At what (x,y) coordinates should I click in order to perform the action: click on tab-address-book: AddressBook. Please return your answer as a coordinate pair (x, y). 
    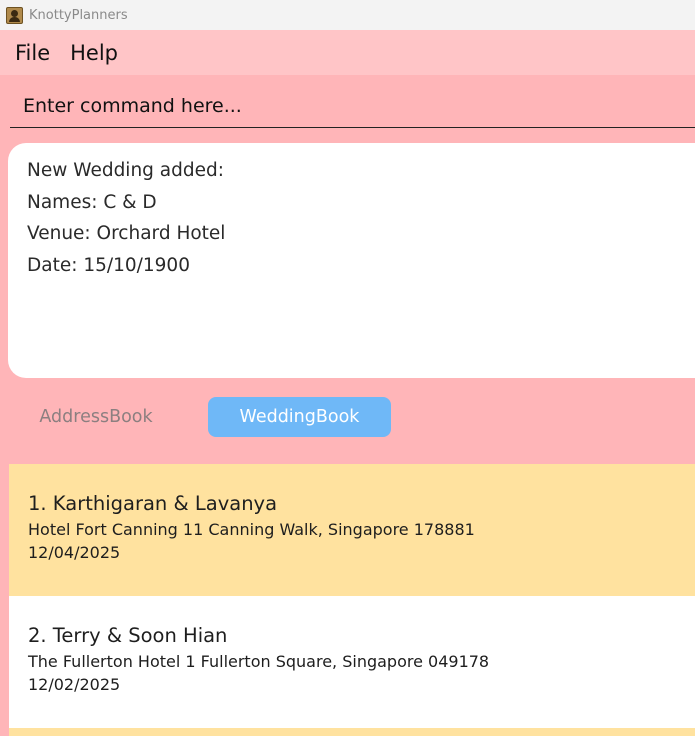
    Looking at the image, I should click on (96, 417).